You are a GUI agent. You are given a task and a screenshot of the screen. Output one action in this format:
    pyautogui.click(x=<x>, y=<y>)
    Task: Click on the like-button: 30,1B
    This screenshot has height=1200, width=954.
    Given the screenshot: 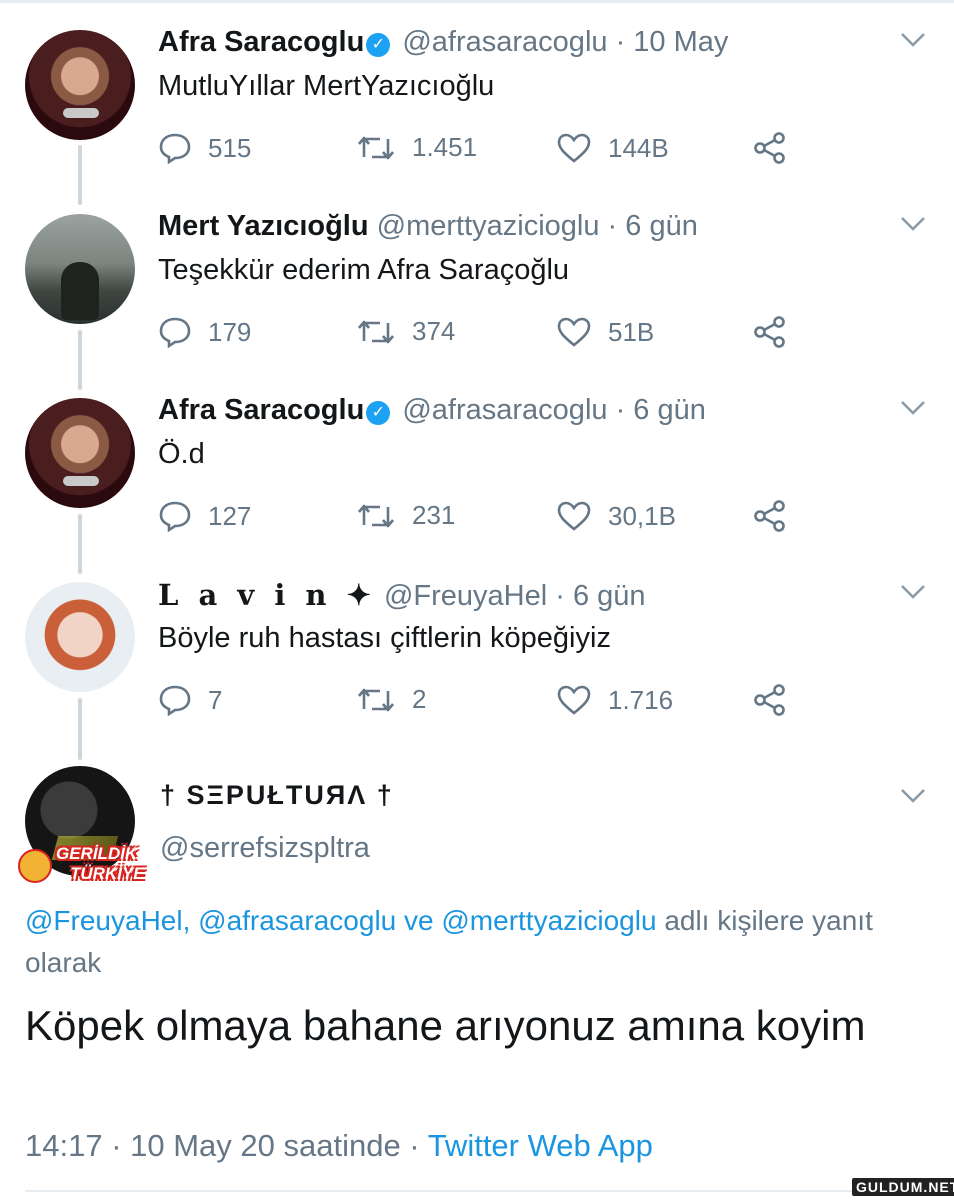 What is the action you would take?
    pyautogui.click(x=616, y=516)
    